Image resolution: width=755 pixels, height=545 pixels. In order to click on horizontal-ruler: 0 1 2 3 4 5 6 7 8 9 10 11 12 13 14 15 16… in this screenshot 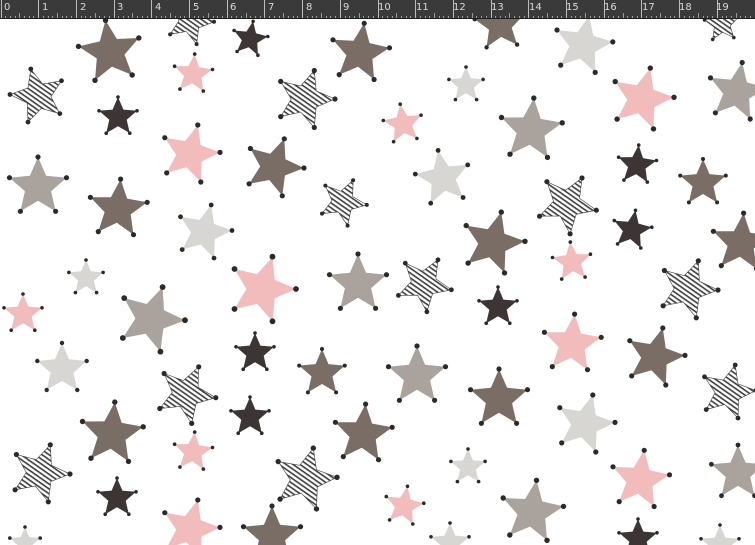, I will do `click(377, 9)`.